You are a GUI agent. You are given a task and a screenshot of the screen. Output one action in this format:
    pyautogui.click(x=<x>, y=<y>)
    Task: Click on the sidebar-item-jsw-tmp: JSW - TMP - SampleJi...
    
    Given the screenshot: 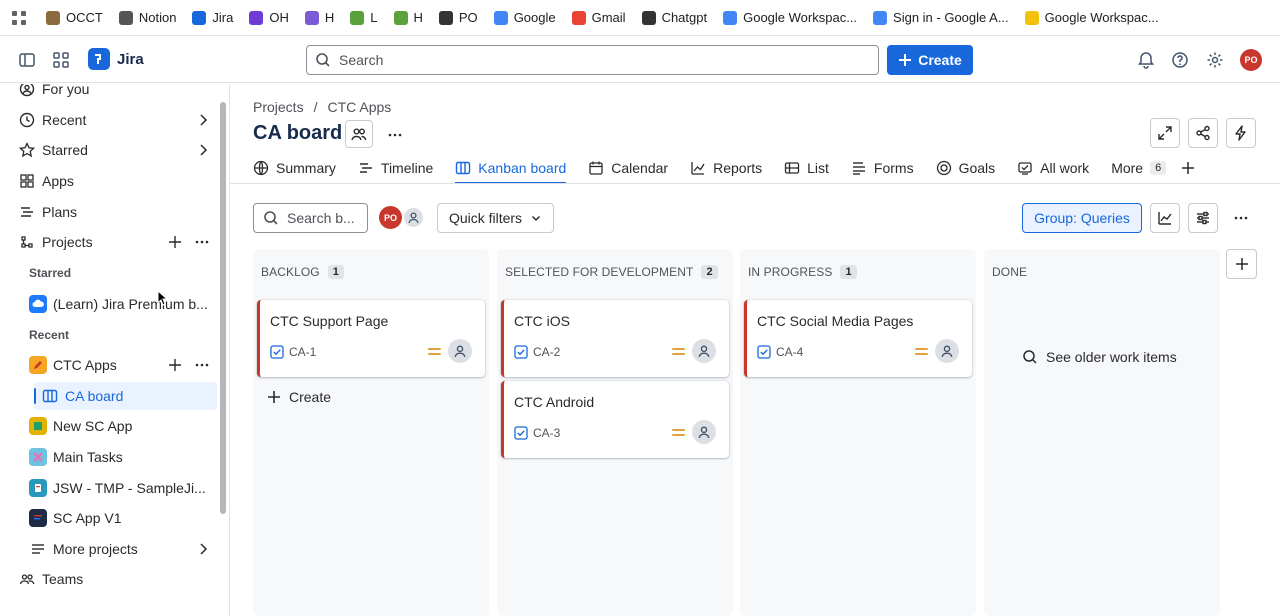 What is the action you would take?
    pyautogui.click(x=117, y=488)
    